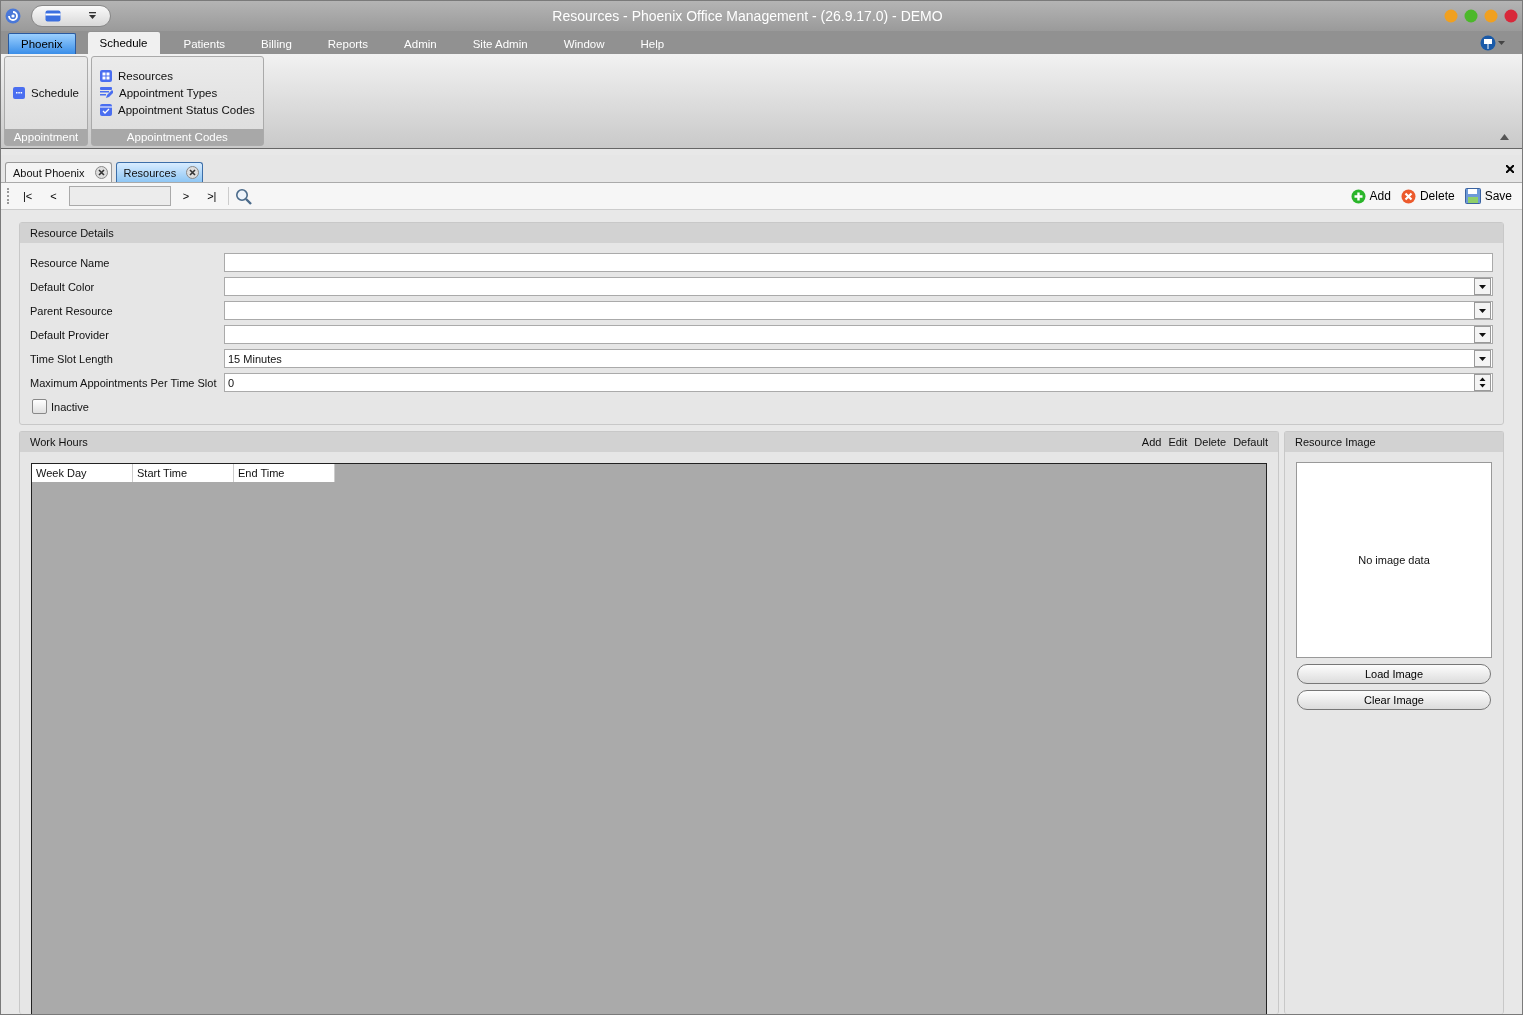 This screenshot has width=1523, height=1015. I want to click on quick-access-toolbar, so click(71, 16).